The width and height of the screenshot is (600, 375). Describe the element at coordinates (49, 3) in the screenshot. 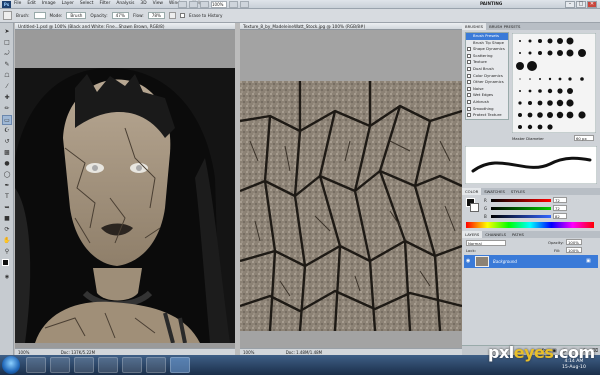

I see `menu-image: Image` at that location.